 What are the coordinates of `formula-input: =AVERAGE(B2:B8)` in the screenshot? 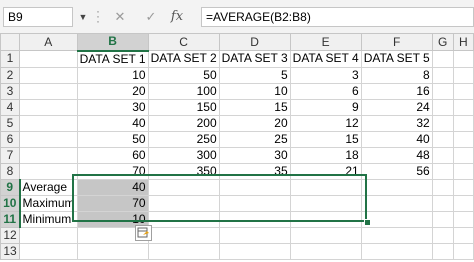 It's located at (337, 17).